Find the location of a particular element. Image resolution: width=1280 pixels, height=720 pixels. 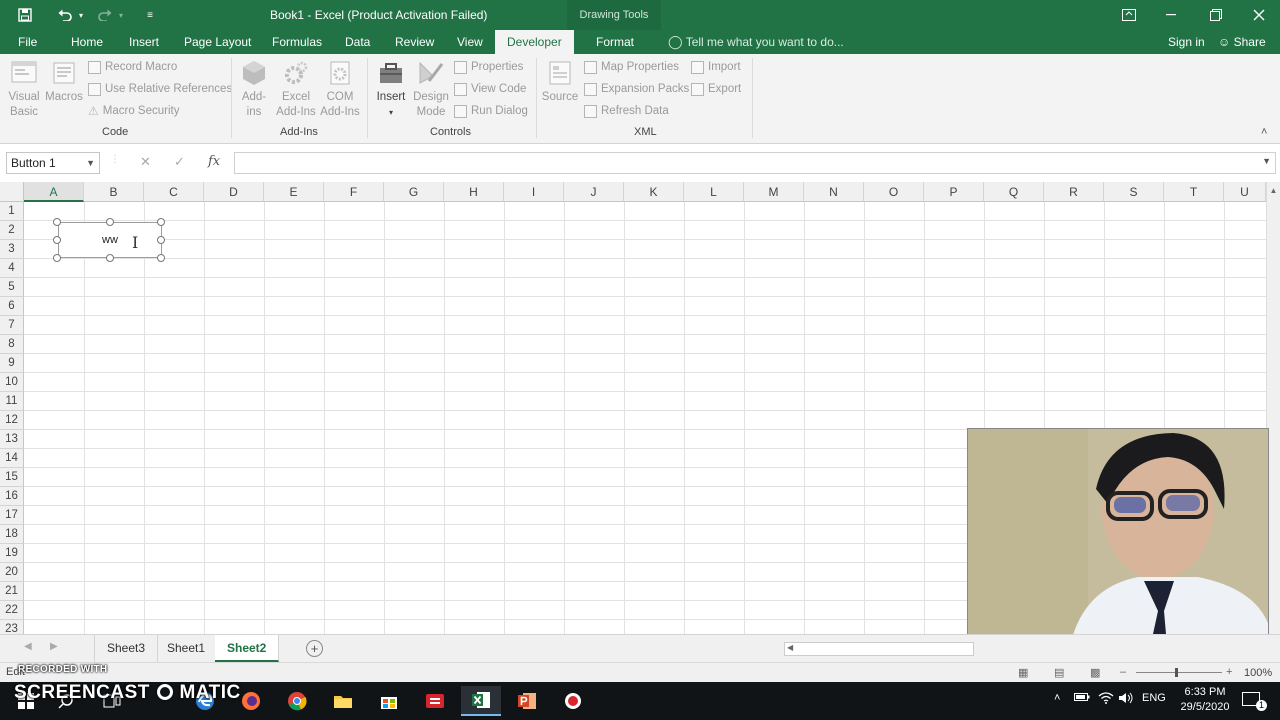

row-header: 5 is located at coordinates (12, 287).